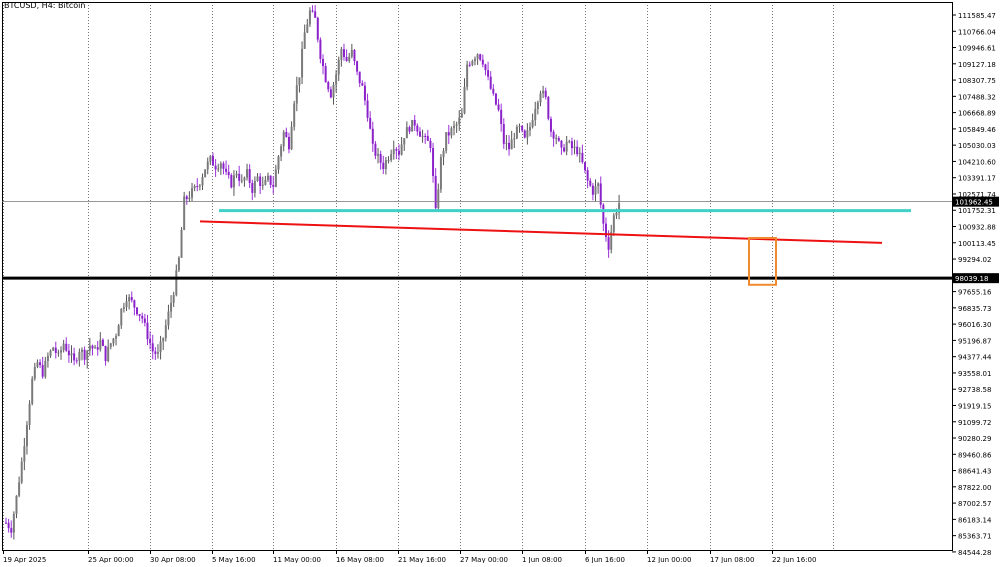 Image resolution: width=1000 pixels, height=567 pixels. I want to click on y-tick-label: 91919.15, so click(974, 406).